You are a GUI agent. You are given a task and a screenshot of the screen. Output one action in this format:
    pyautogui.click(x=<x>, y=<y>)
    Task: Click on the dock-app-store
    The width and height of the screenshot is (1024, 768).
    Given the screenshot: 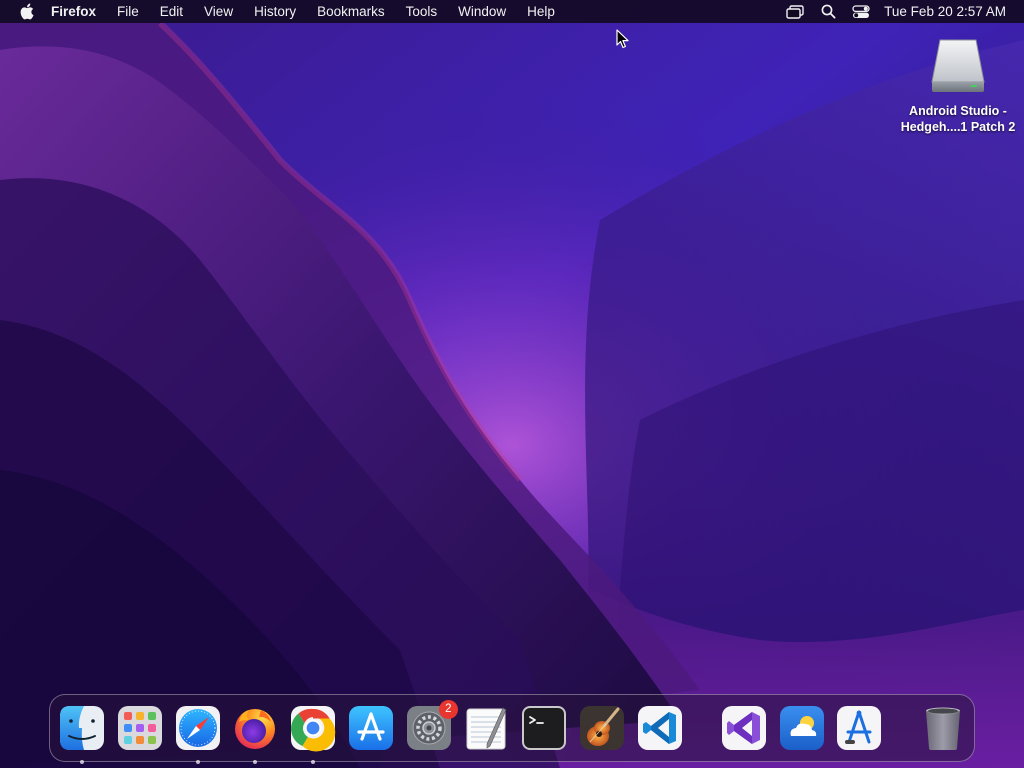 What is the action you would take?
    pyautogui.click(x=371, y=728)
    